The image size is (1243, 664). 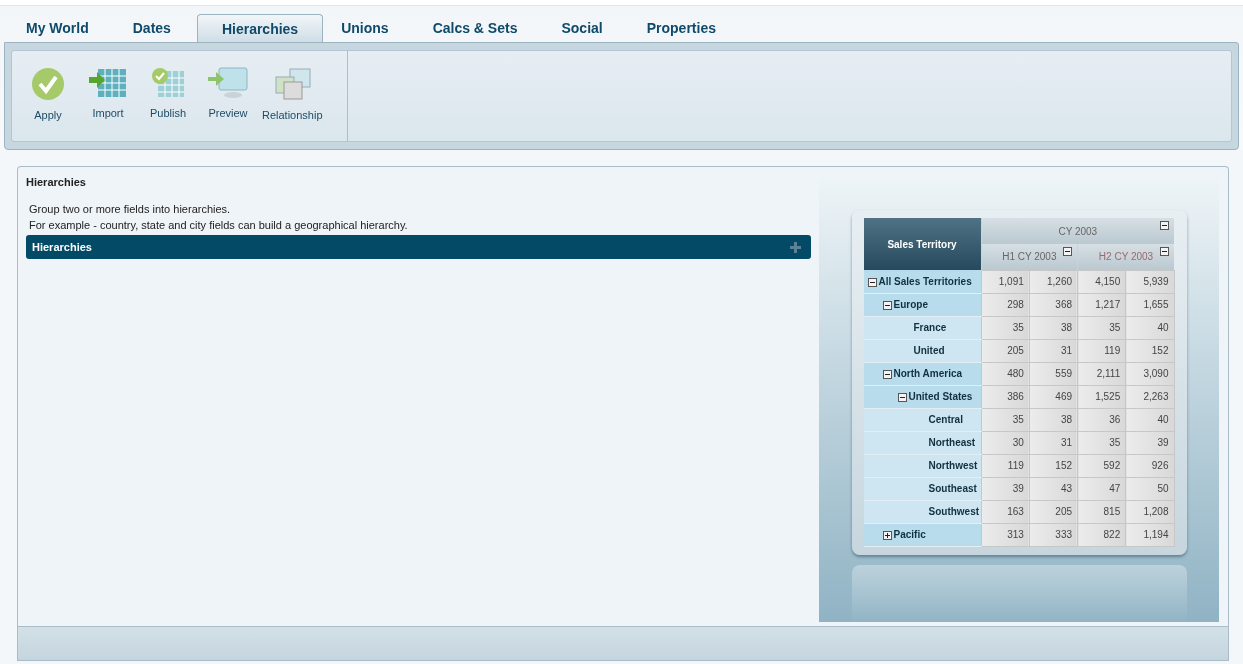 What do you see at coordinates (1053, 281) in the screenshot?
I see `table-cell: 1,260` at bounding box center [1053, 281].